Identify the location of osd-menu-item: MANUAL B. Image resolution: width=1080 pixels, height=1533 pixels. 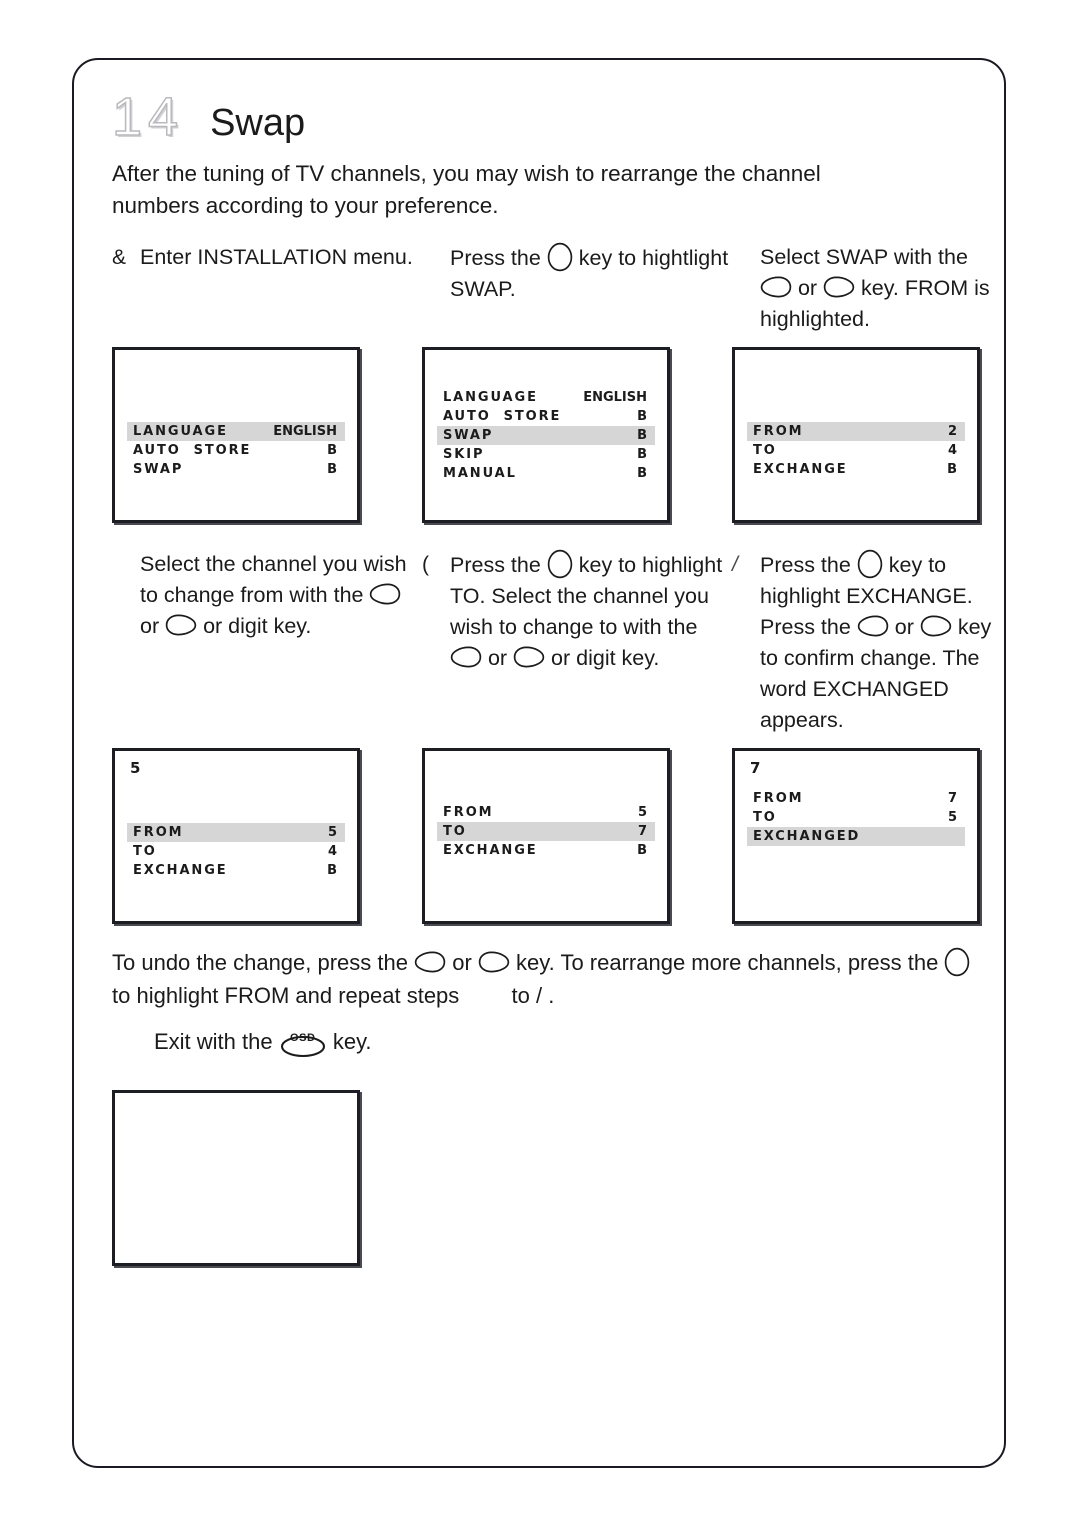
(546, 473).